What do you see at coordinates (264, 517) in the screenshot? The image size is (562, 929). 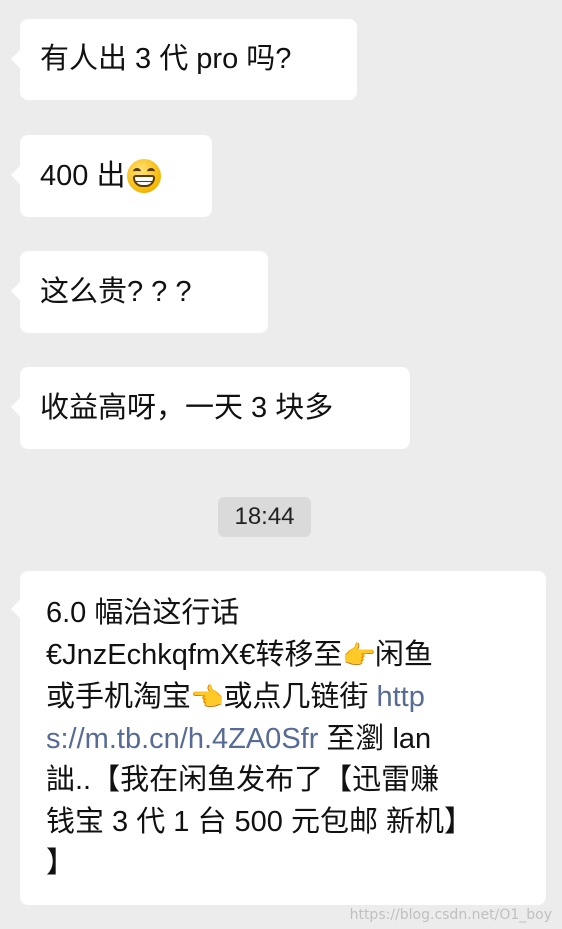 I see `message-timestamp: 18:44` at bounding box center [264, 517].